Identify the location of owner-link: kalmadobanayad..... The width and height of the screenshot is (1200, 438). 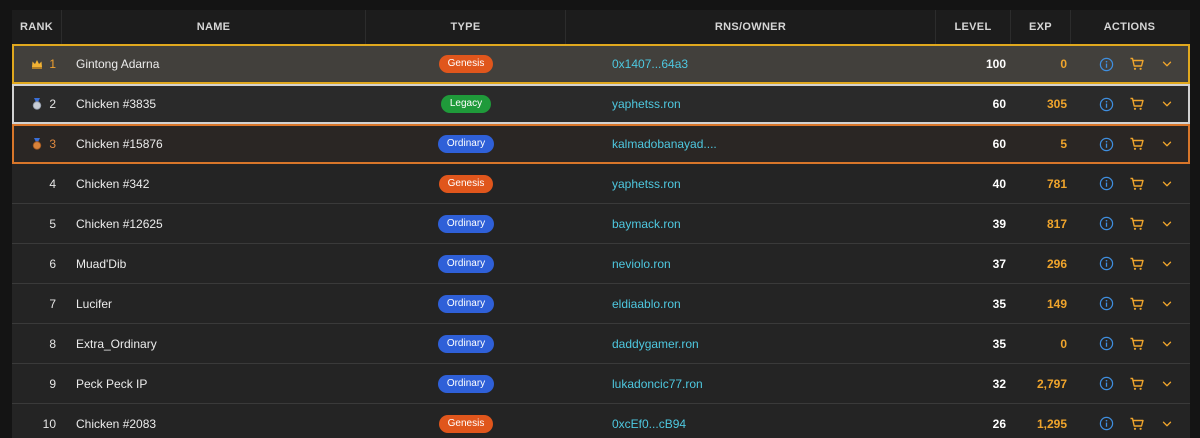
(751, 144).